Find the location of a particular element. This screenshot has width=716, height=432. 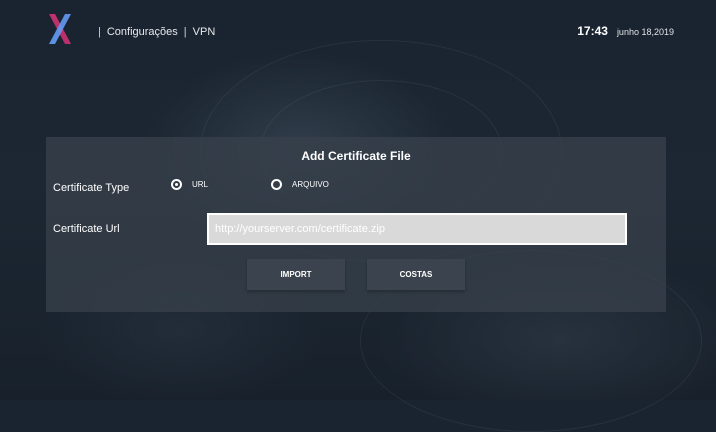

radio-url-label: URL is located at coordinates (200, 184).